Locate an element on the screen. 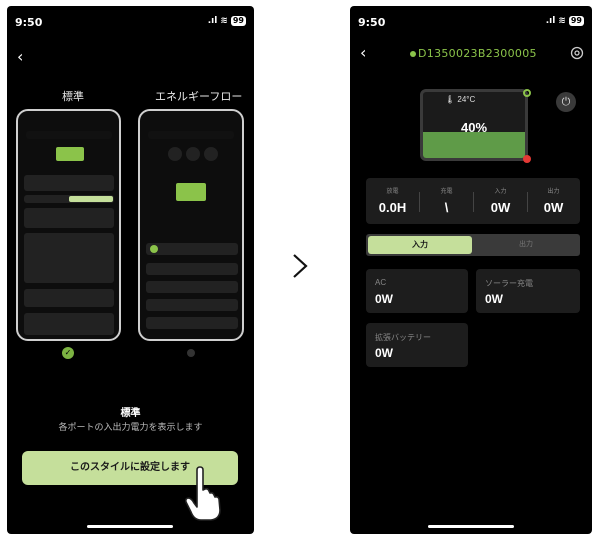  option-flow-label: エネルギーフロー is located at coordinates (199, 97).